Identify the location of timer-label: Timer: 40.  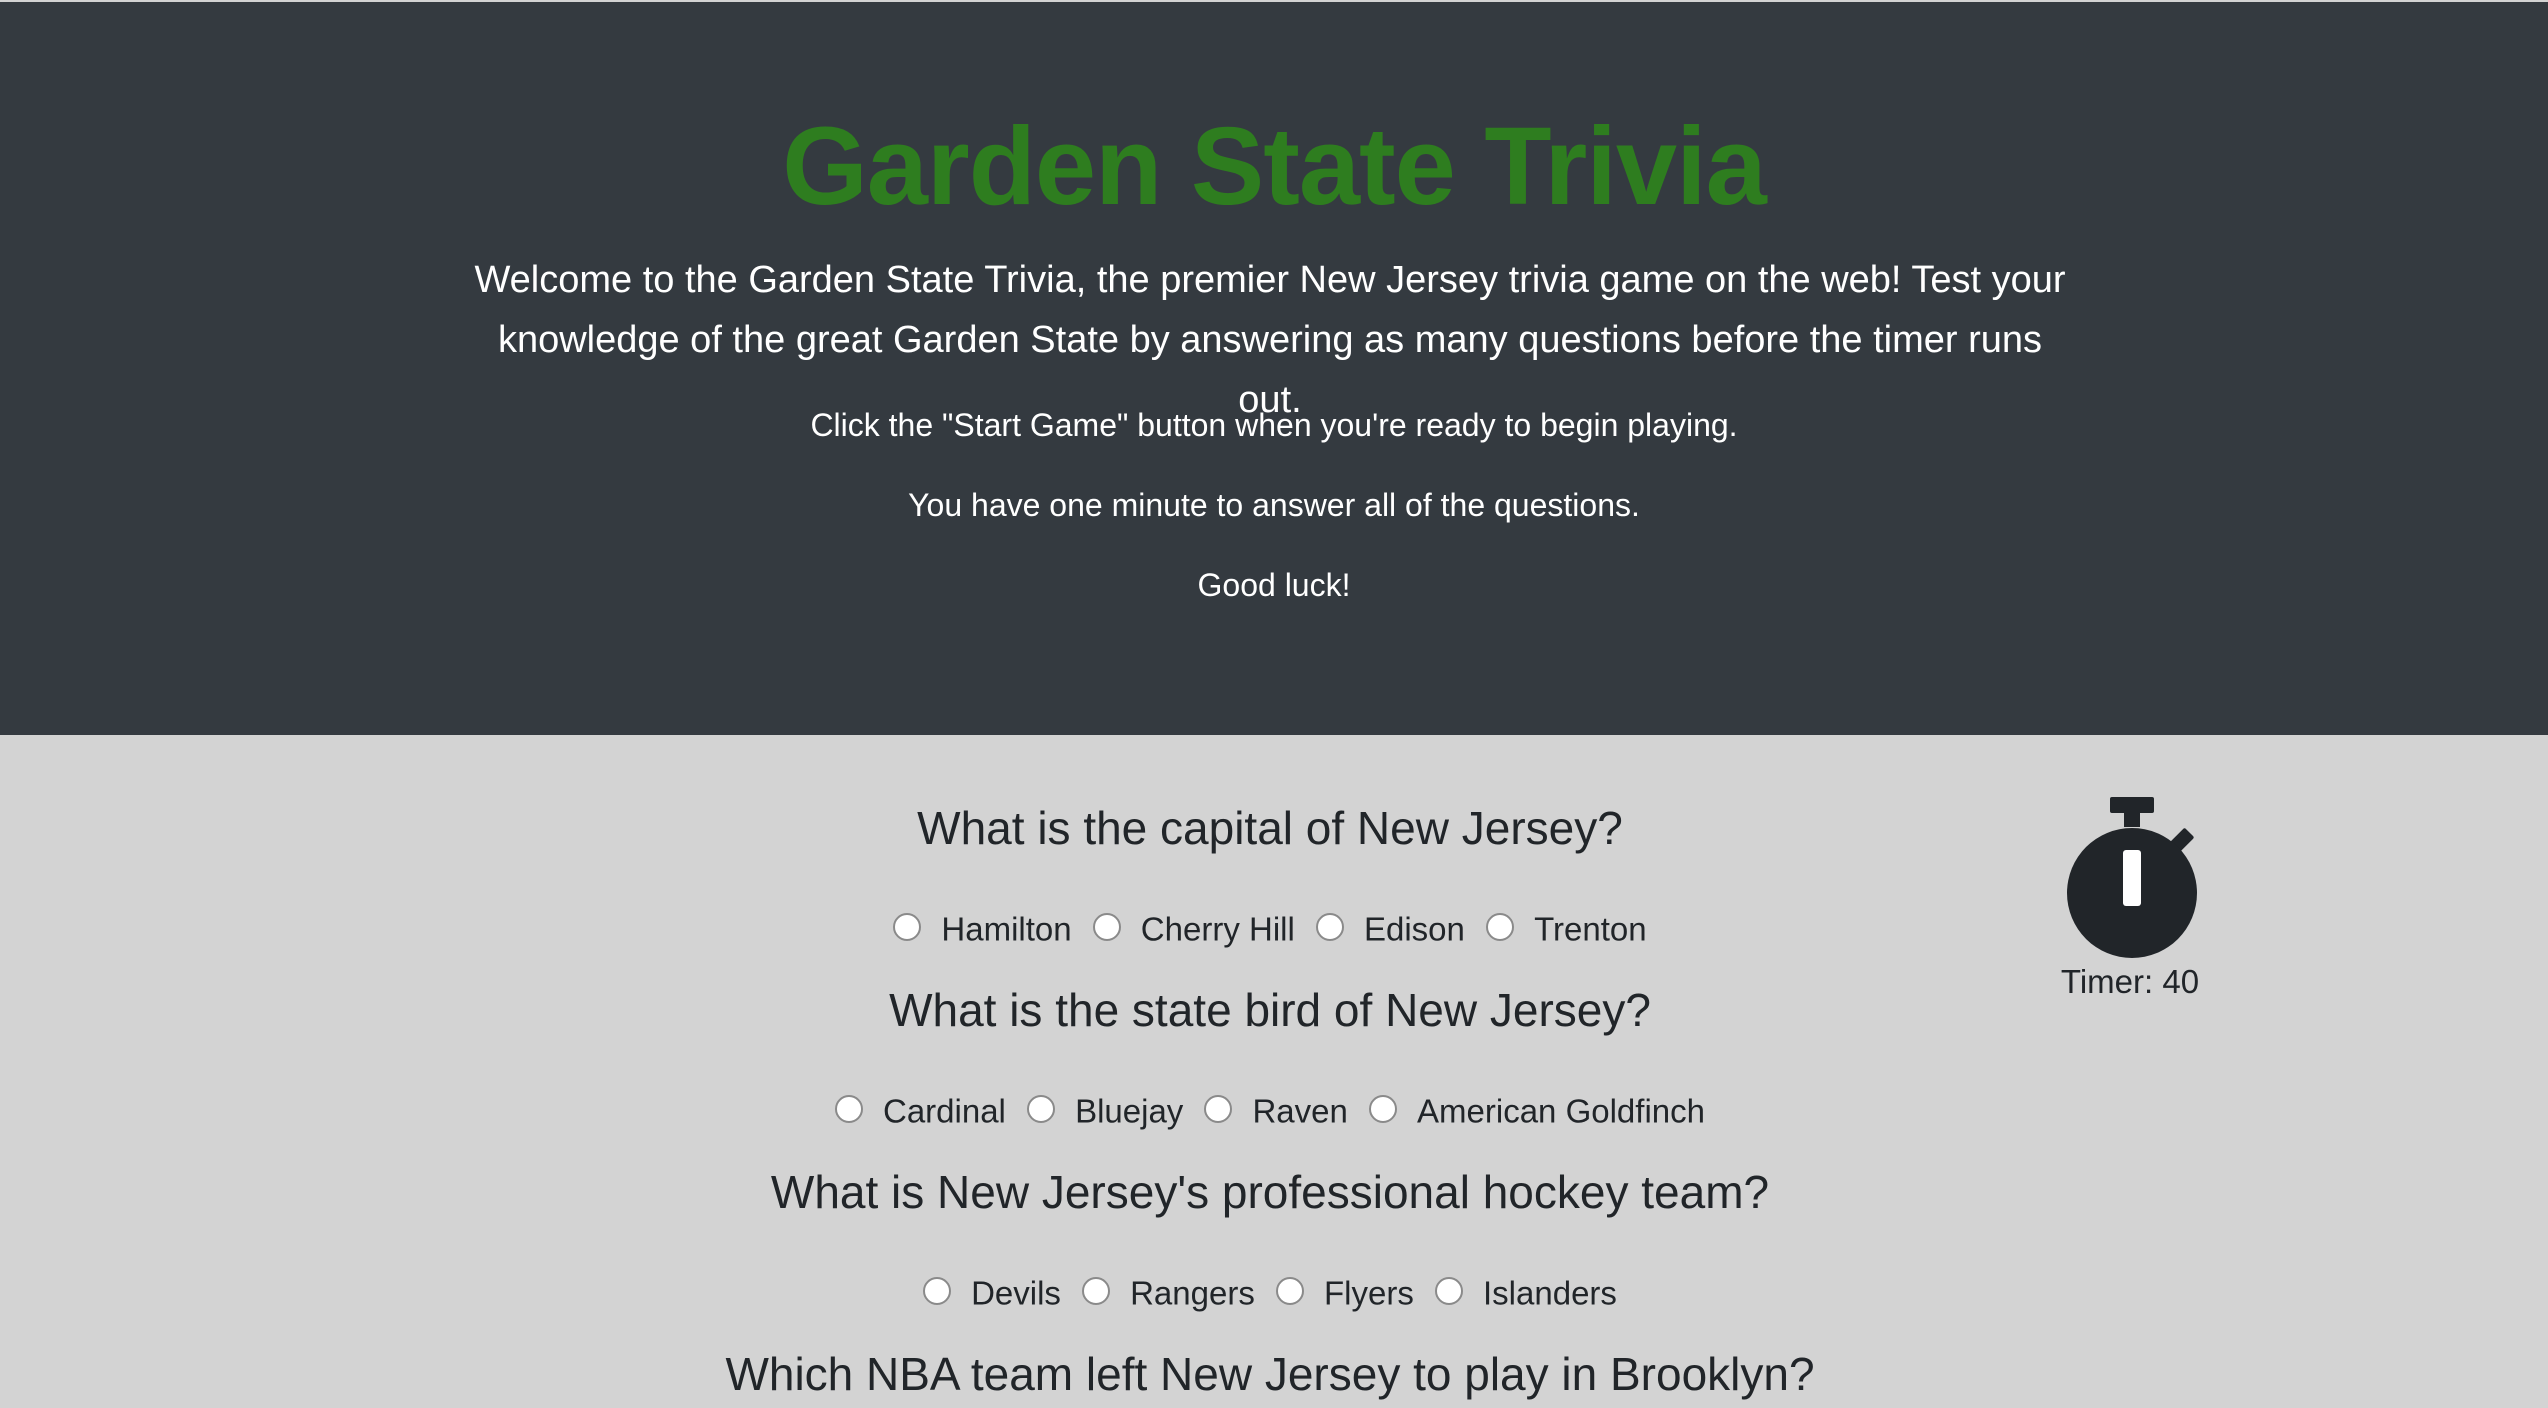
(2130, 981).